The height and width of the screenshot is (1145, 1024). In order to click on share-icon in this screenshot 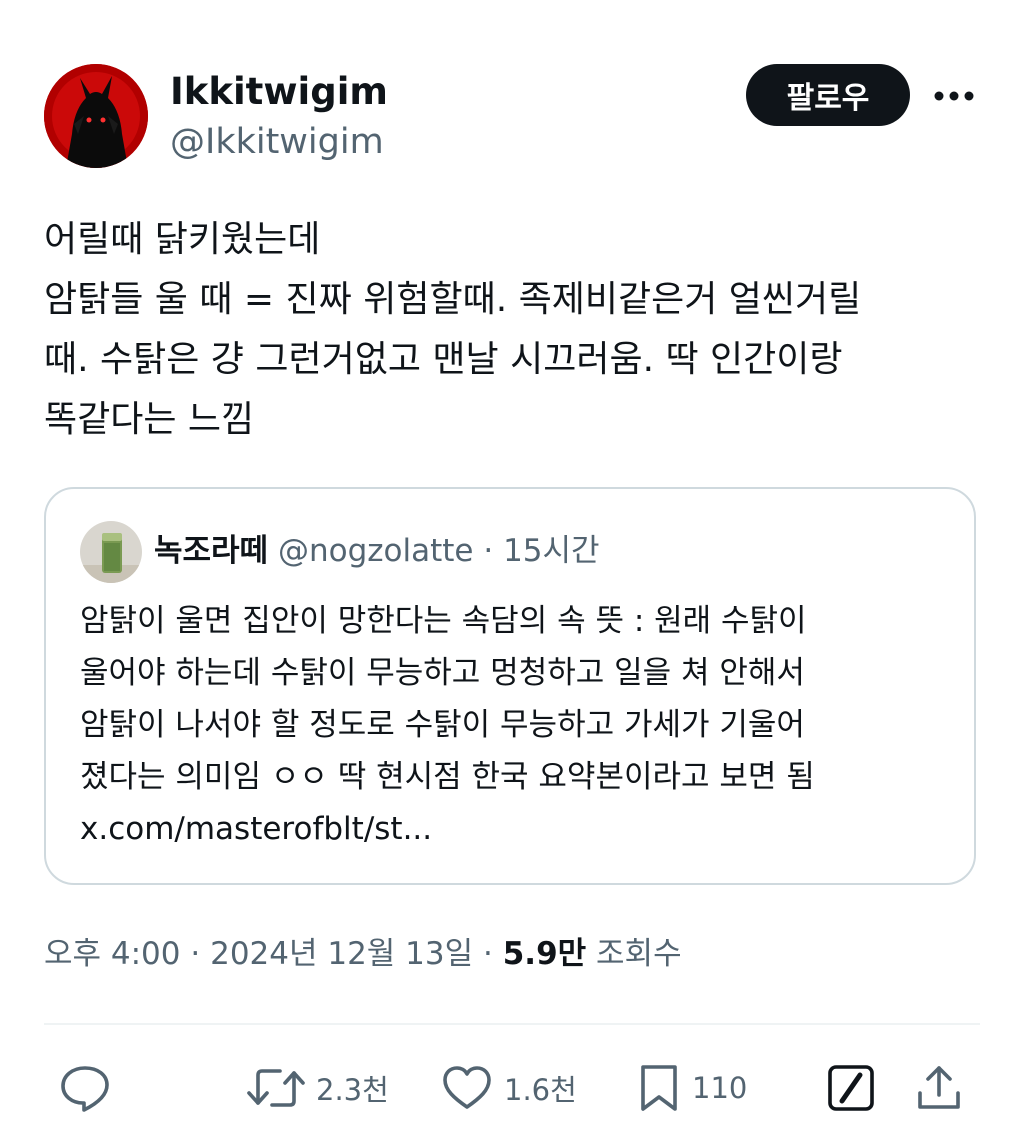, I will do `click(939, 1087)`.